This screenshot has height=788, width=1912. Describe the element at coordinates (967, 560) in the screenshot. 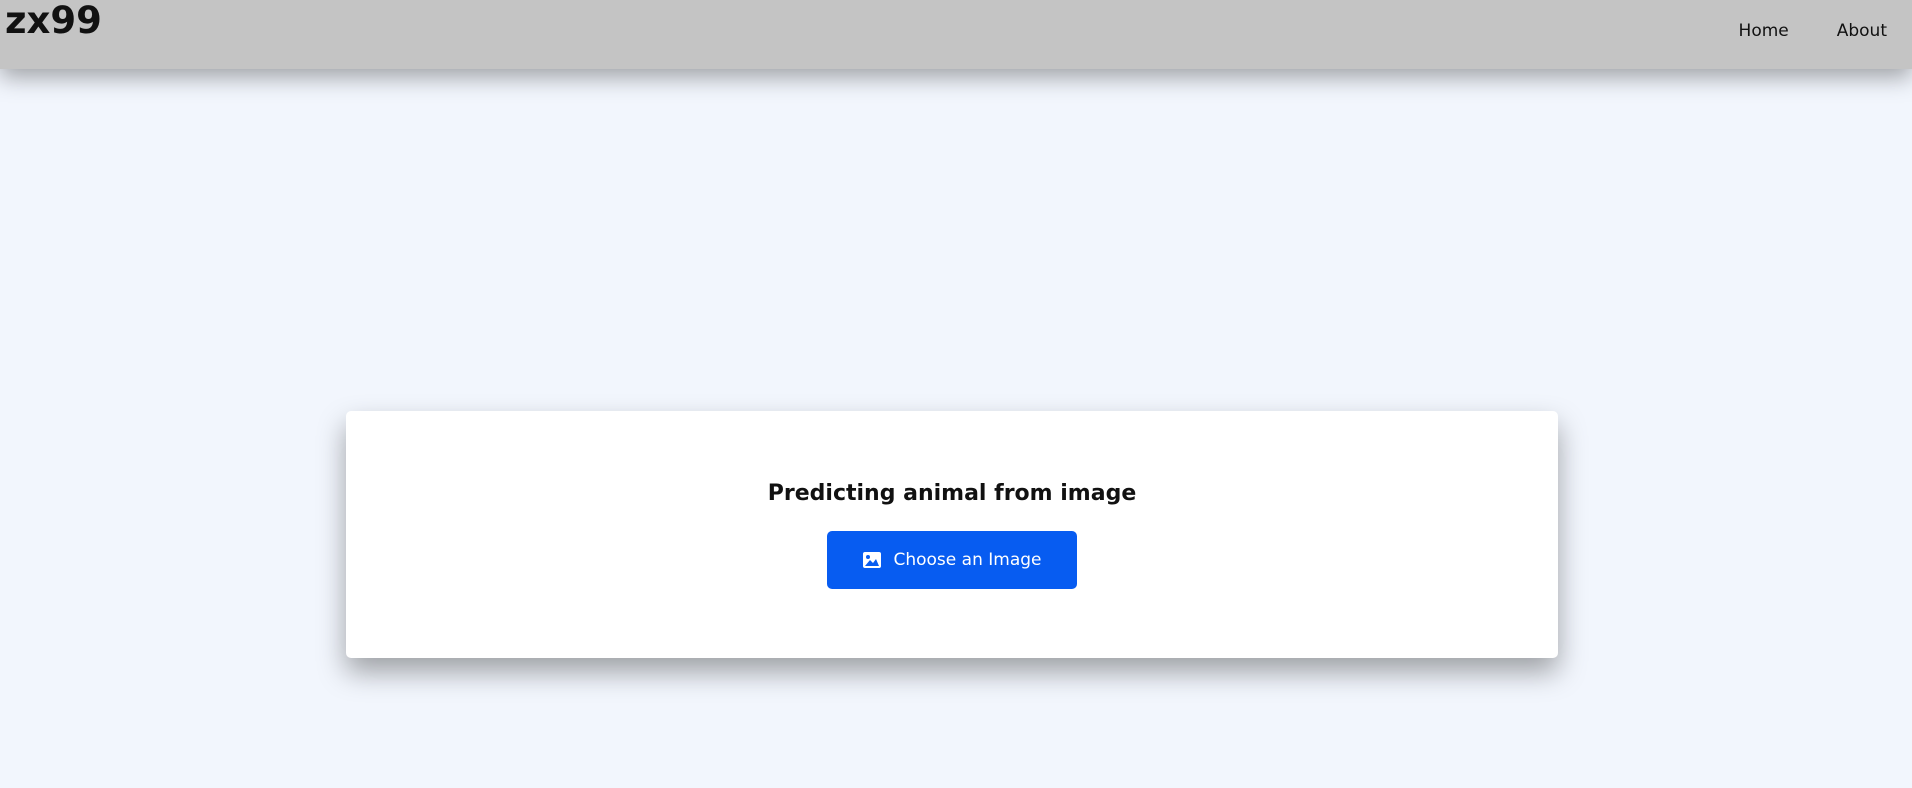

I see `choose-image-label: Choose an Image` at that location.